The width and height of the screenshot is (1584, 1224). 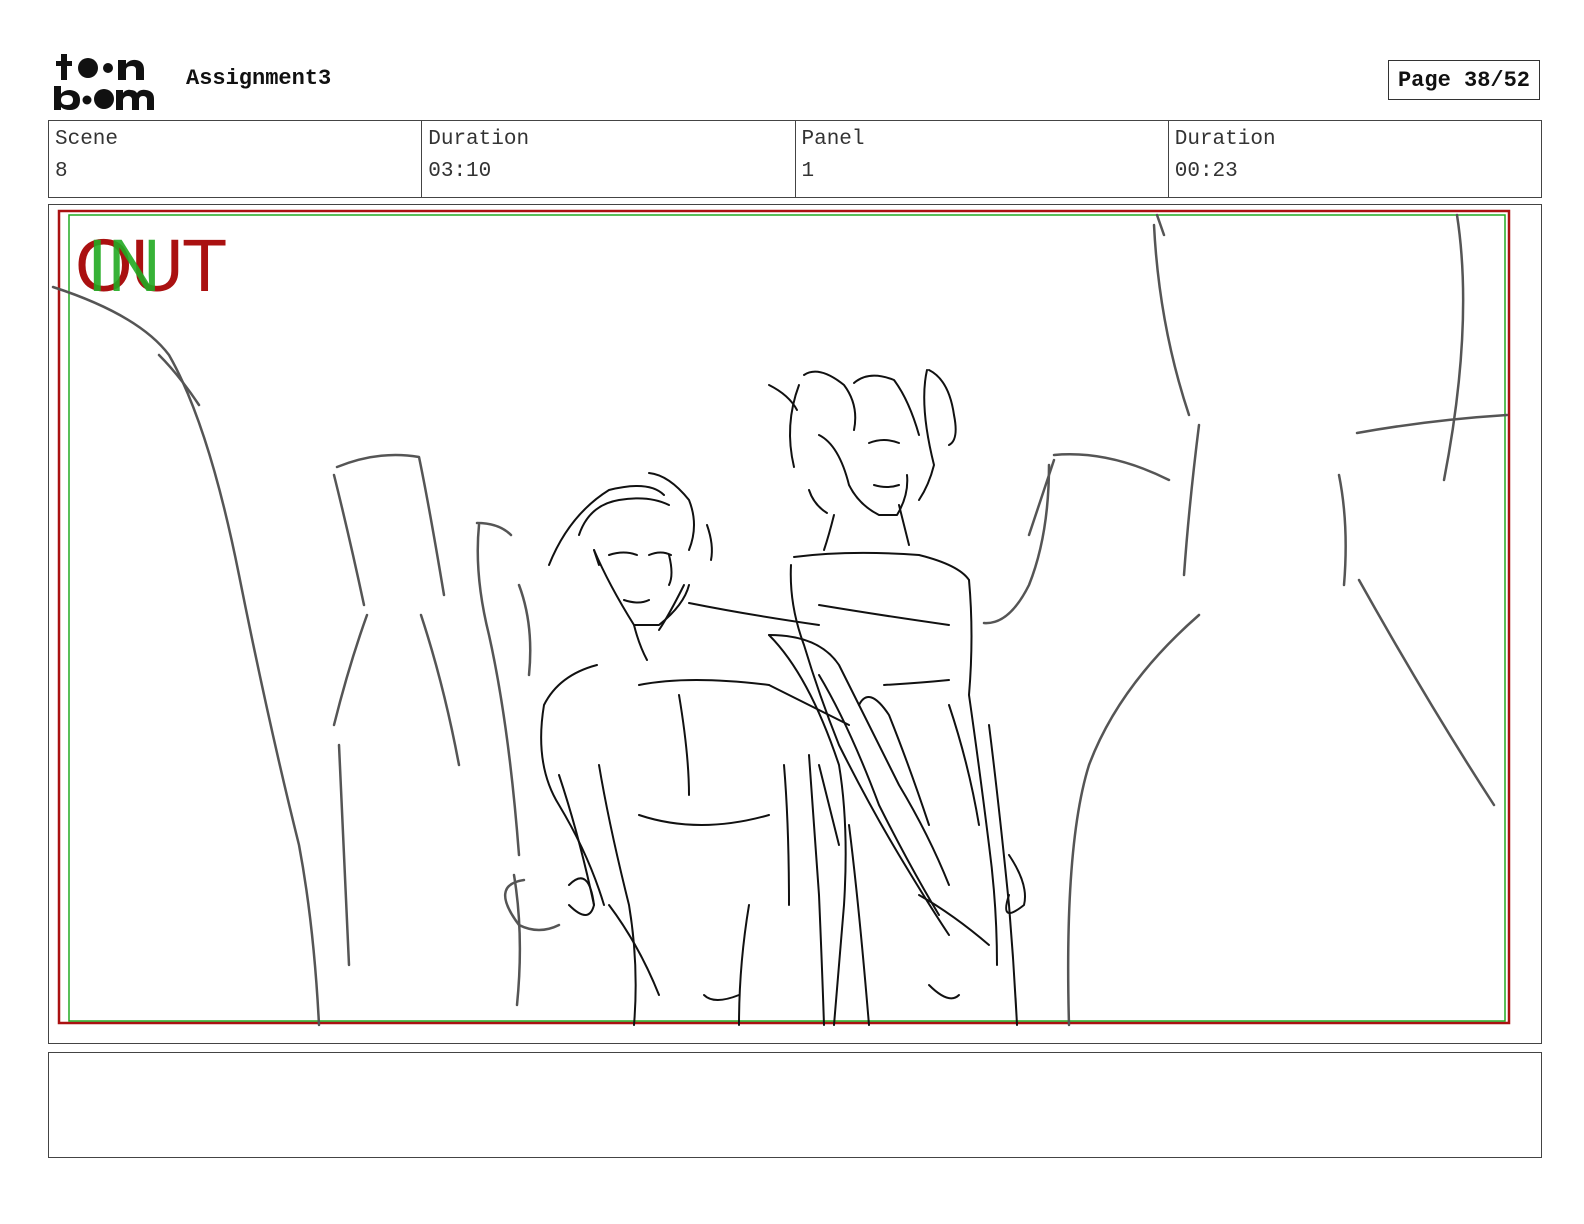 I want to click on panel-label: Panel, so click(x=833, y=139).